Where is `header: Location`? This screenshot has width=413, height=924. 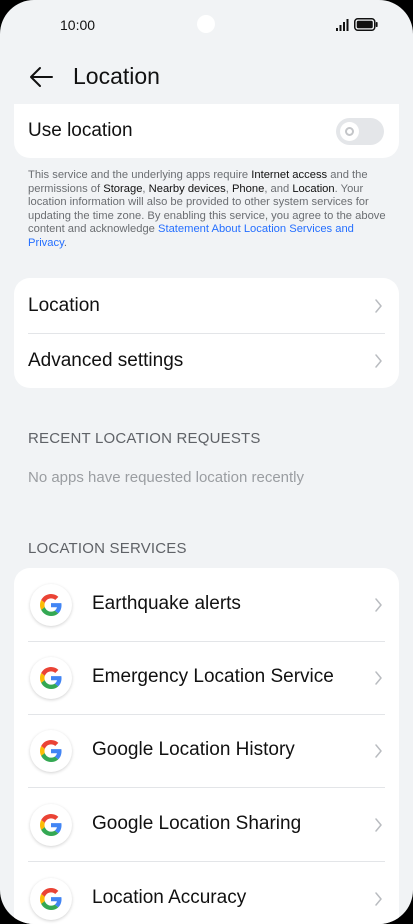 header: Location is located at coordinates (206, 78).